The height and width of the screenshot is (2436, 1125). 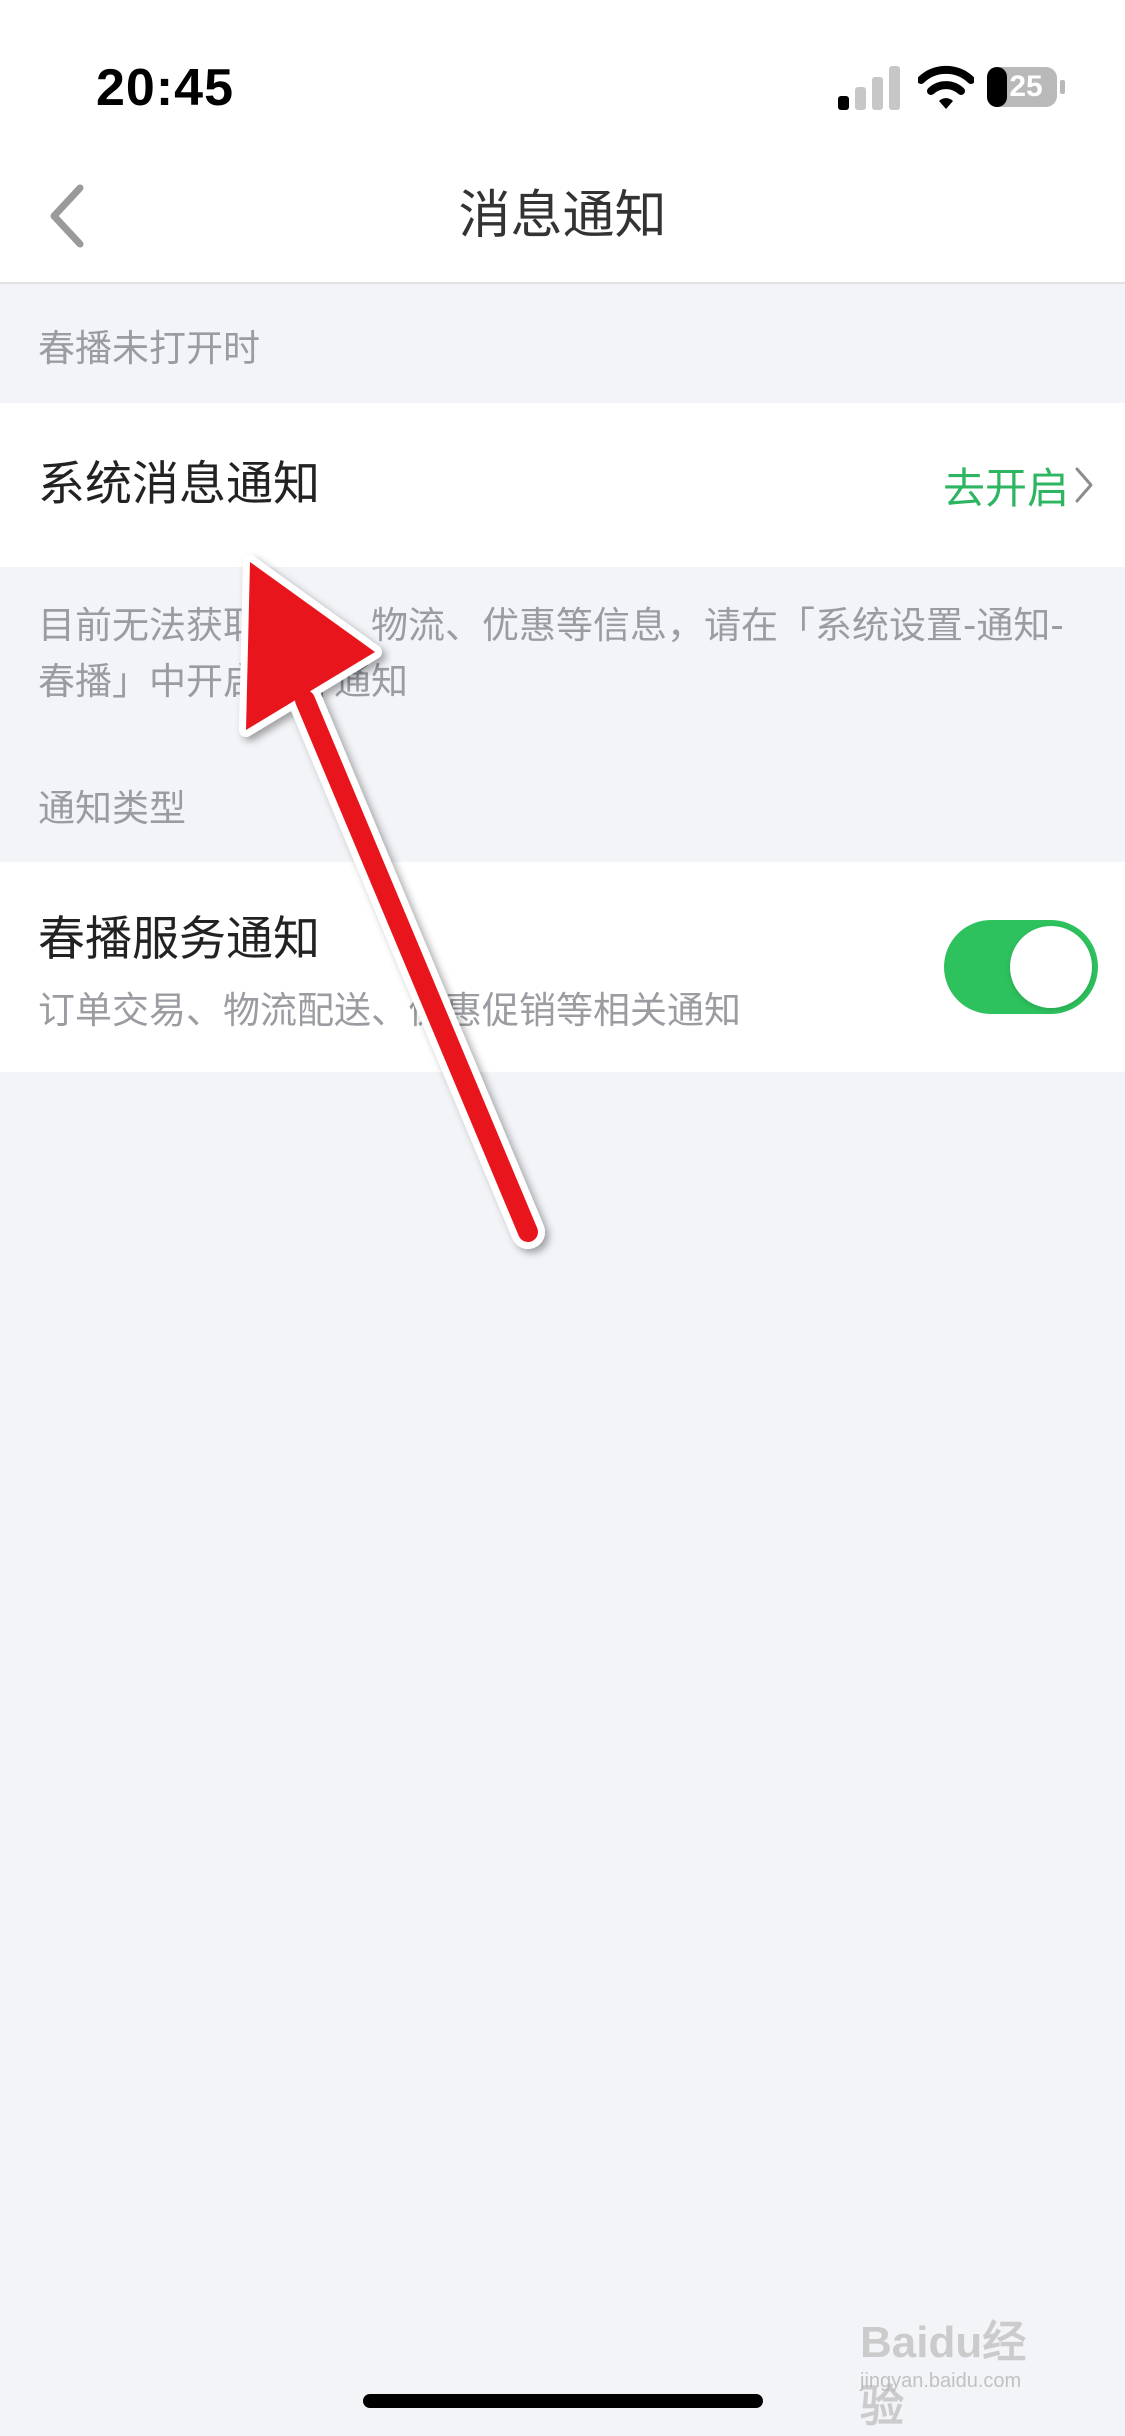 What do you see at coordinates (149, 348) in the screenshot?
I see `section-header-when-closed: 春播未打开时` at bounding box center [149, 348].